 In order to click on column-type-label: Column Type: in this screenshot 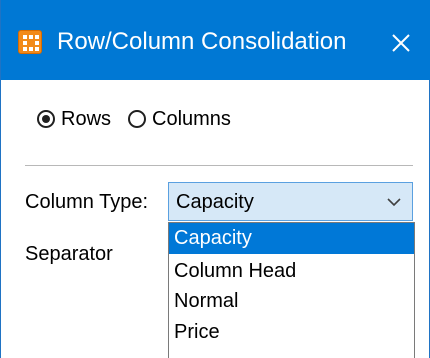, I will do `click(87, 202)`.